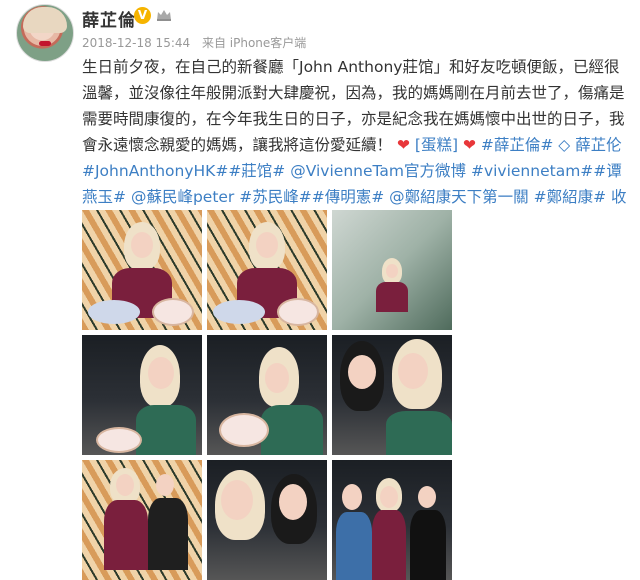 This screenshot has height=580, width=640. Describe the element at coordinates (198, 42) in the screenshot. I see `post-meta: 2018-12-18 15:44 来自 iPhone客户端` at that location.